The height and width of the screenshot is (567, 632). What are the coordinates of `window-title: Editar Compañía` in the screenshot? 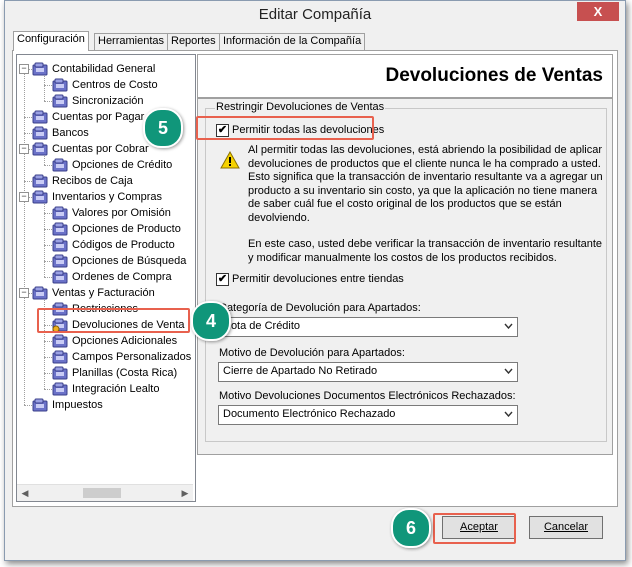 It's located at (315, 14).